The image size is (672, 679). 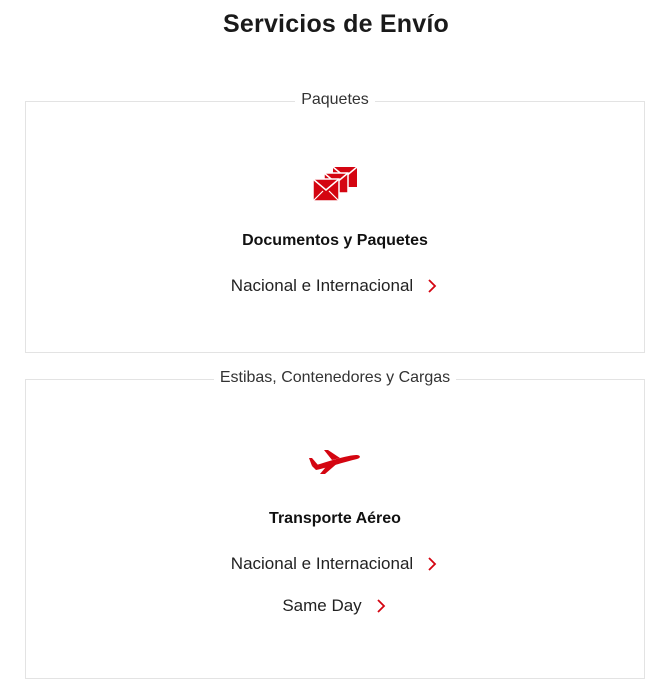 I want to click on link-nacional-internacional-aereo: Nacional e Internacional, so click(x=335, y=564).